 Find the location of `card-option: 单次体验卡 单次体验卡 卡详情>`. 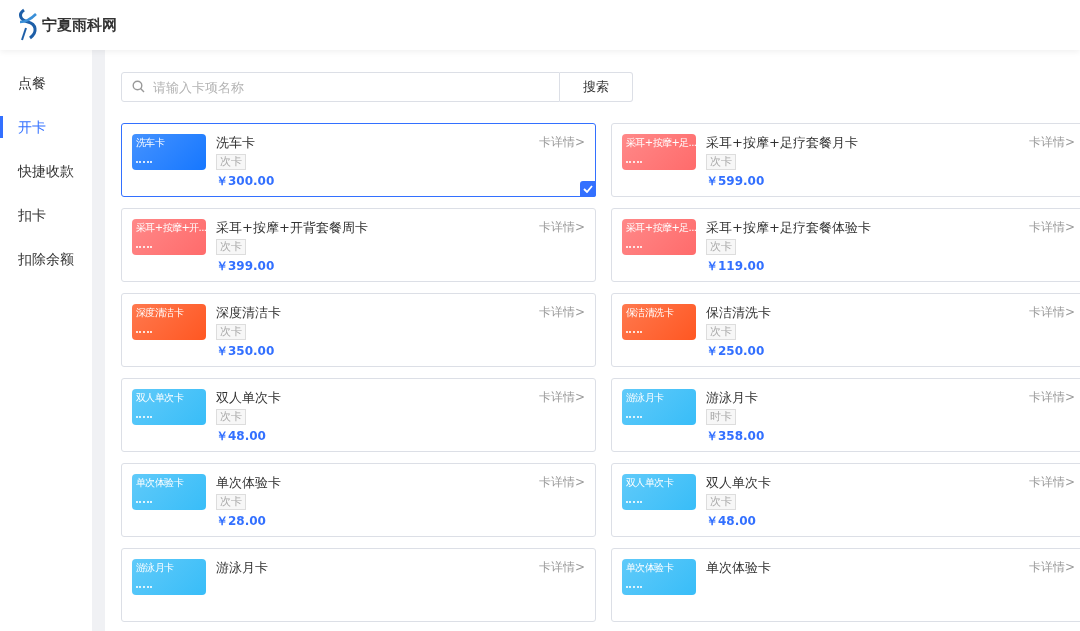

card-option: 单次体验卡 单次体验卡 卡详情> is located at coordinates (845, 585).